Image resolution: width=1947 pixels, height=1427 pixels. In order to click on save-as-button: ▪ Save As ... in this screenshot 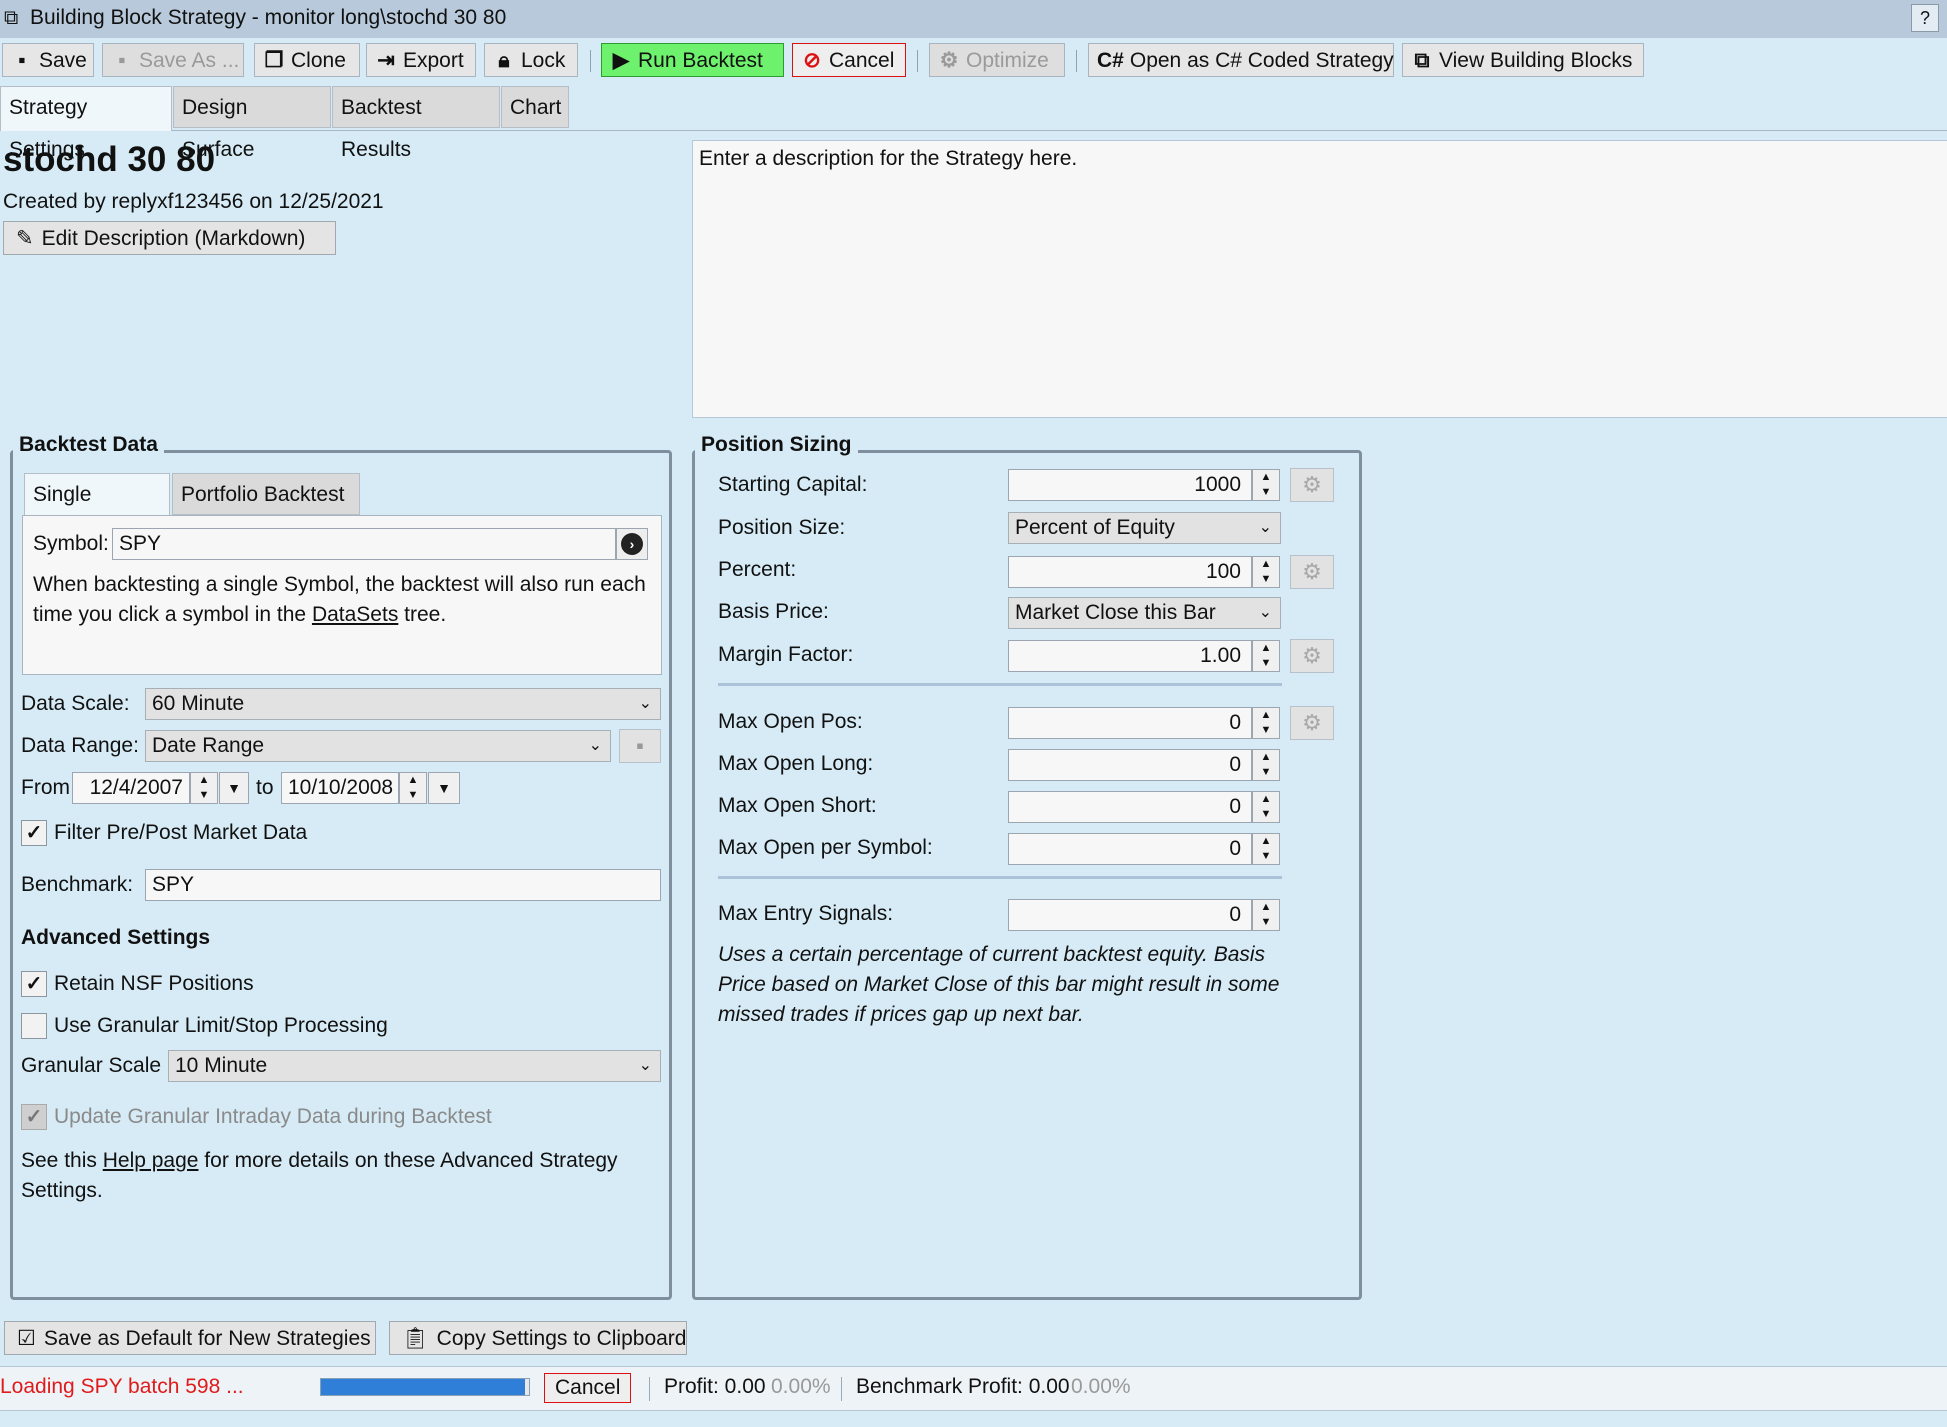, I will do `click(173, 60)`.